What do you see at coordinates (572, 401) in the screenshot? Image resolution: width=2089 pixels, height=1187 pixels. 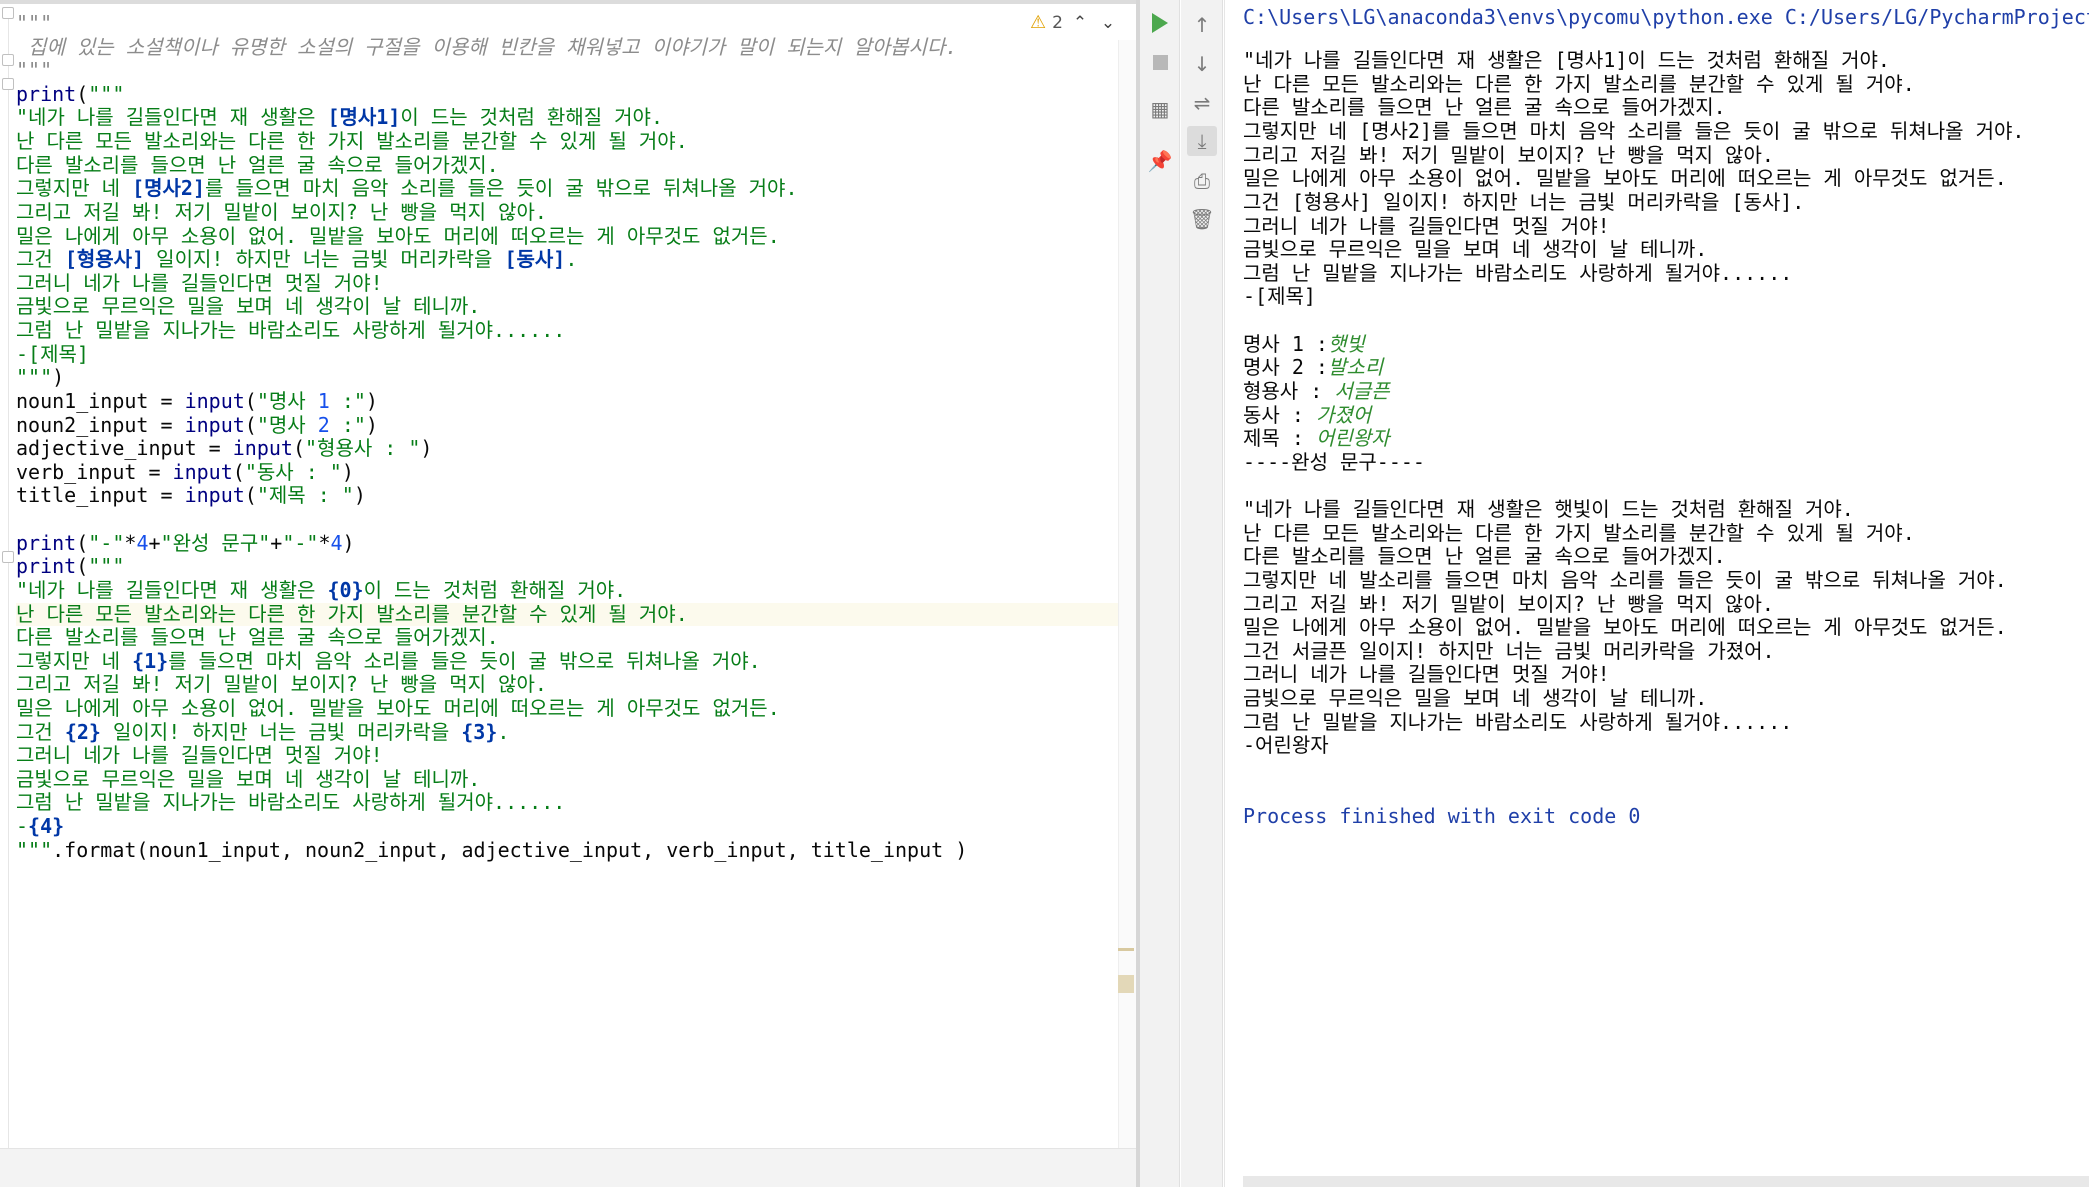 I see `code-line: noun1_input = input("명사 1 :")` at bounding box center [572, 401].